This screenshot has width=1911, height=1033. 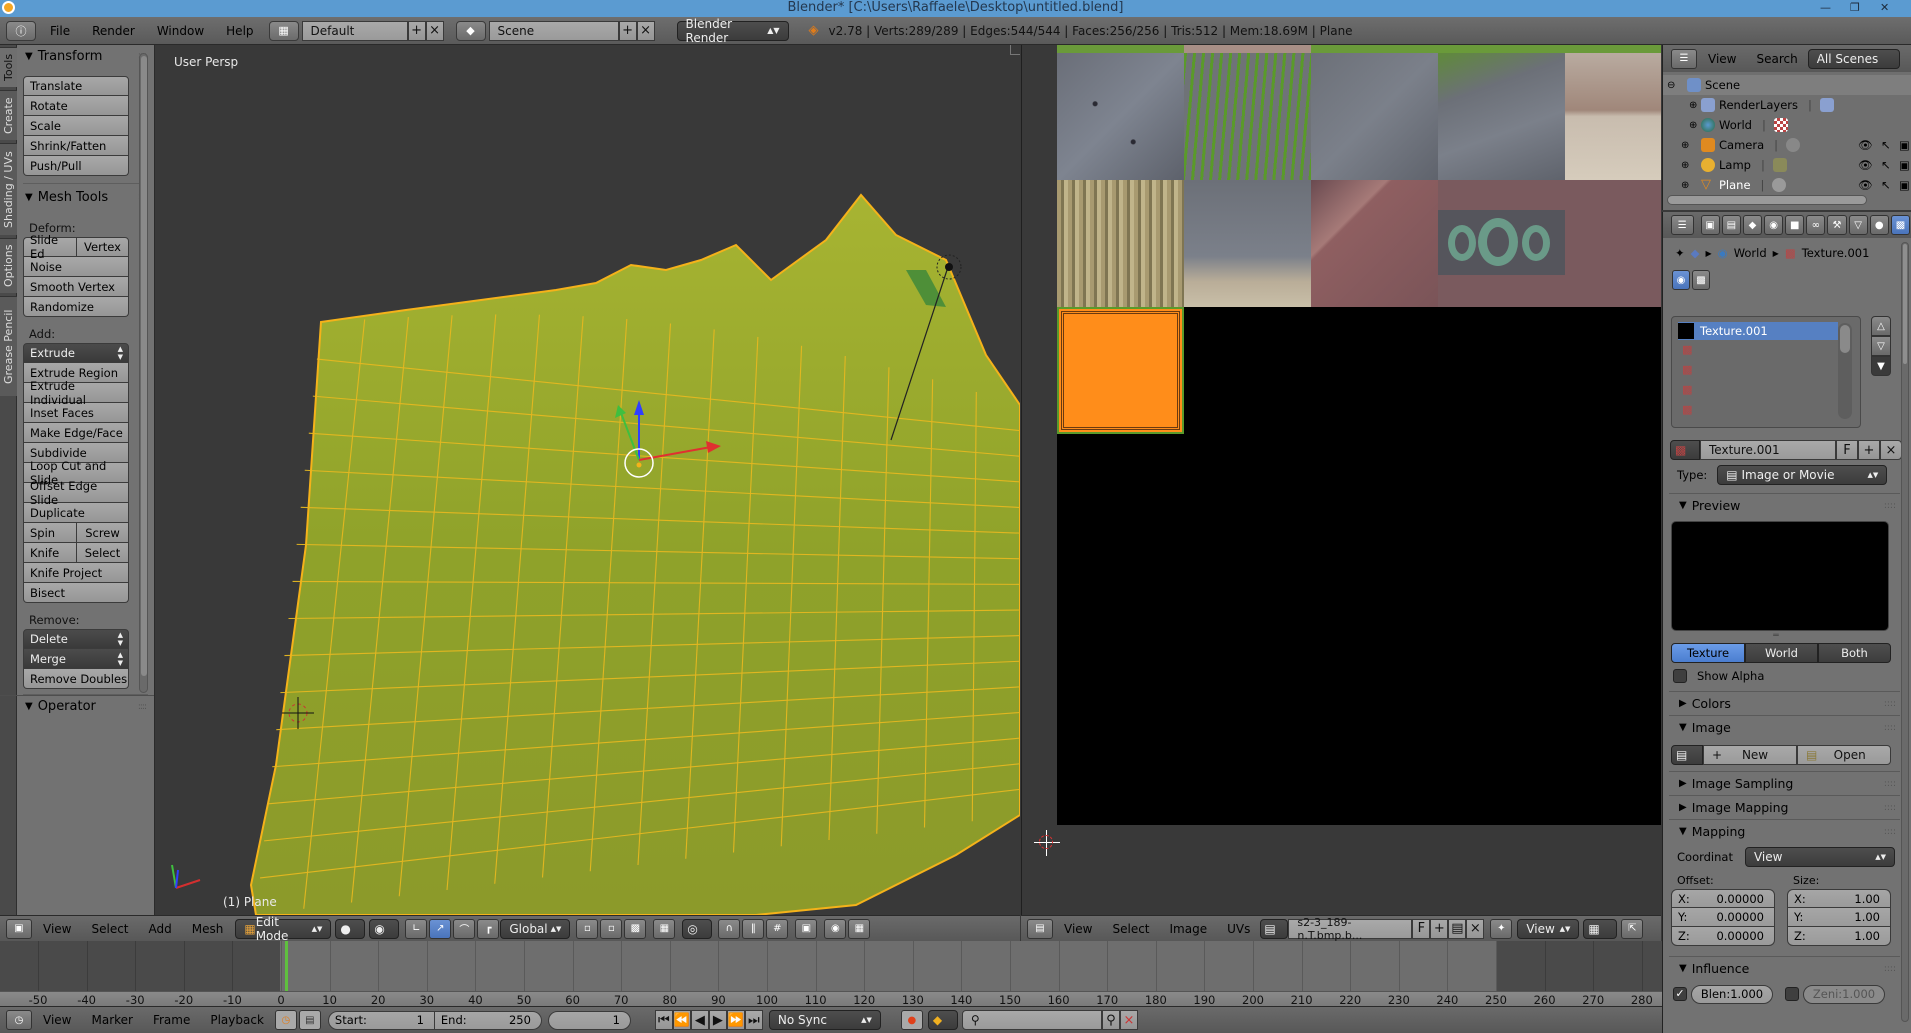 I want to click on slide-edge-button: Slide Ed, so click(x=49, y=247).